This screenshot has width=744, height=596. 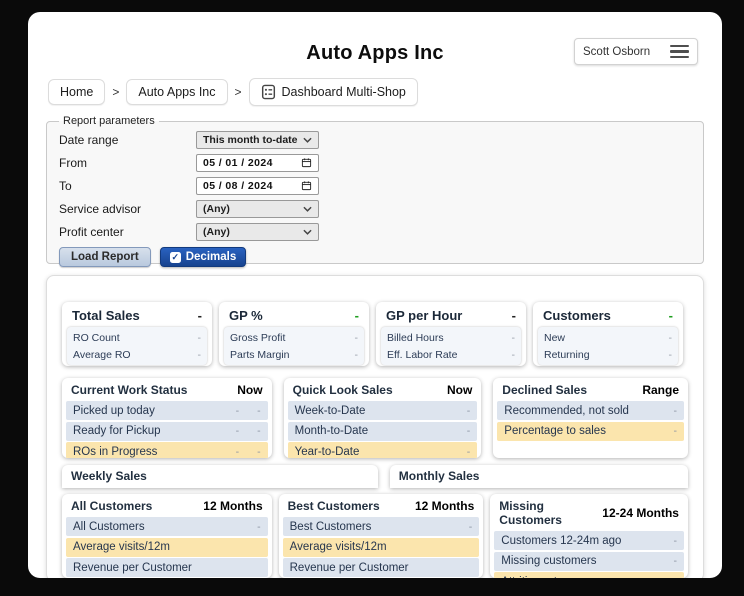 What do you see at coordinates (589, 561) in the screenshot?
I see `status-row: Missing customers -` at bounding box center [589, 561].